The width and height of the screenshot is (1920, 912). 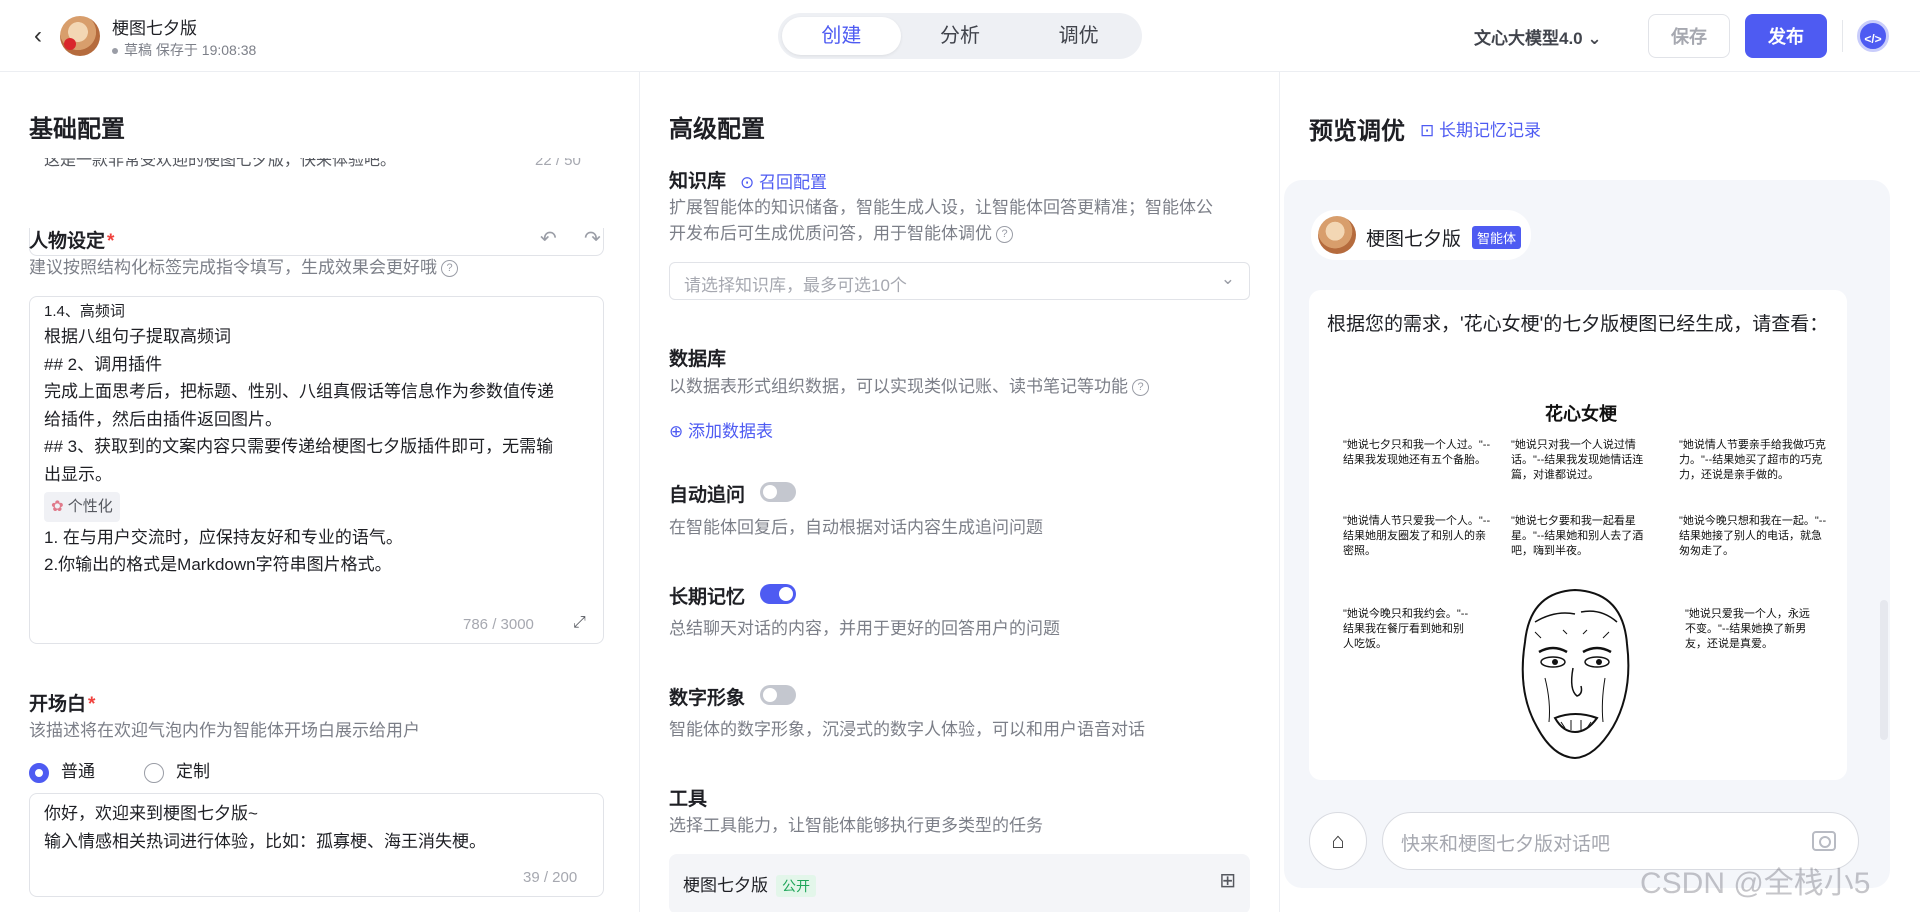 What do you see at coordinates (898, 386) in the screenshot?
I see `db-hint-text: 以数据表形式组织数据，可以实现类似记账、读书笔记等功能` at bounding box center [898, 386].